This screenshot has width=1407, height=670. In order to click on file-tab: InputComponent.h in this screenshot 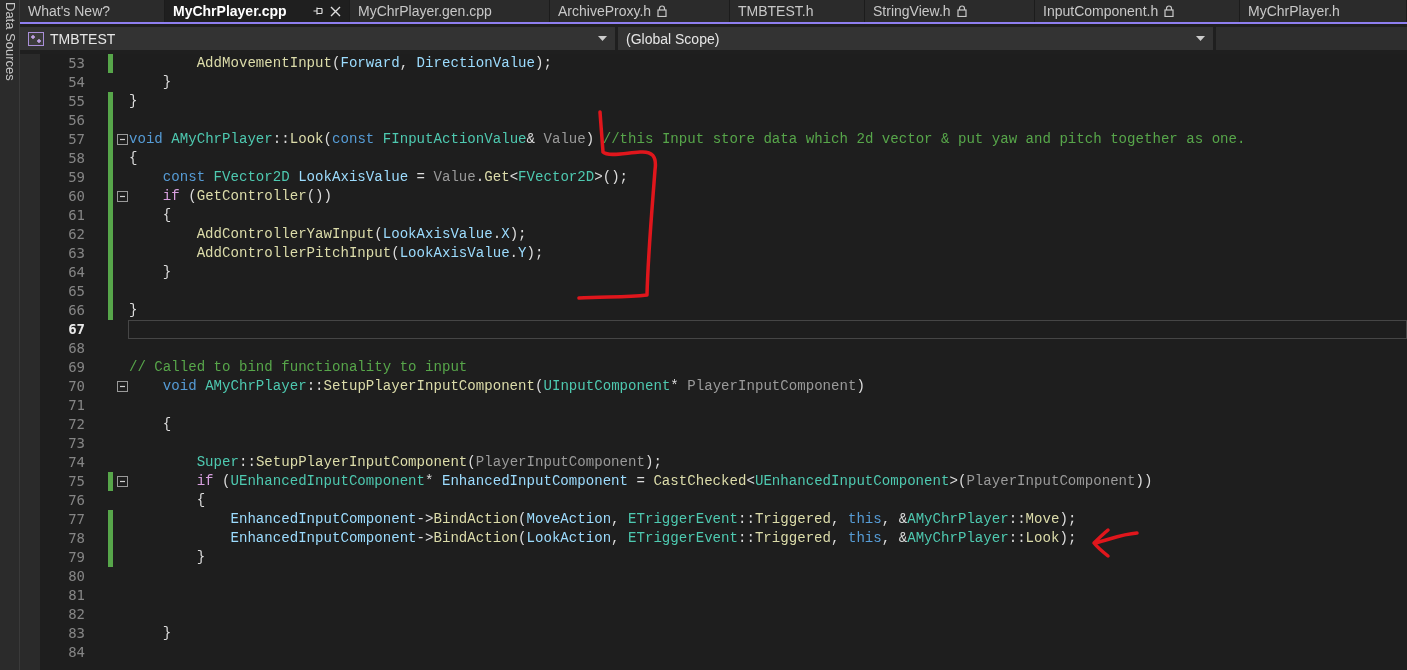, I will do `click(1137, 11)`.